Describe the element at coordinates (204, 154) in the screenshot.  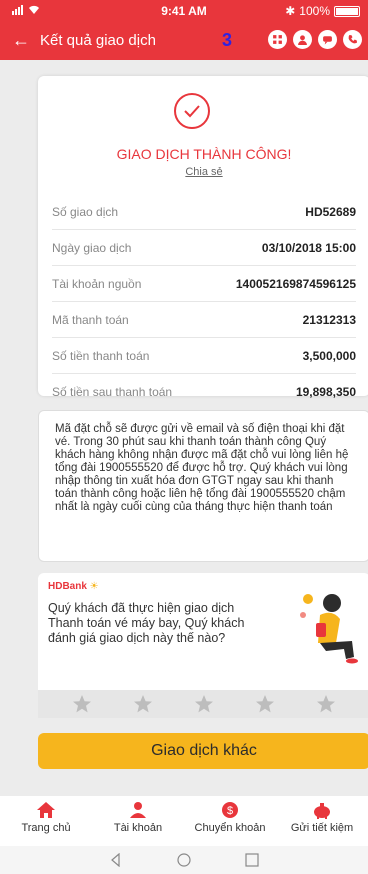
I see `success-title: GIAO DỊCH THÀNH CÔNG!` at that location.